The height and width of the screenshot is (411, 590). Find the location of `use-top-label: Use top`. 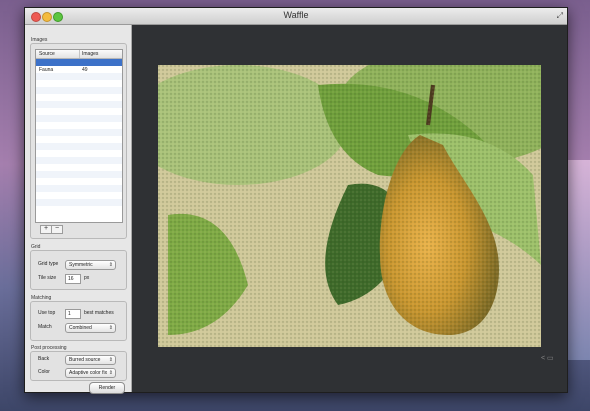

use-top-label: Use top is located at coordinates (47, 313).